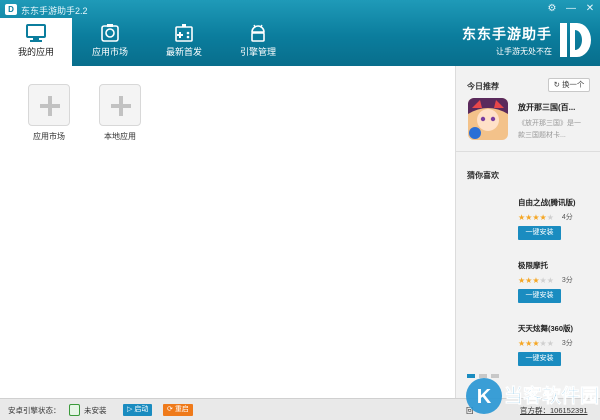 The width and height of the screenshot is (600, 420). What do you see at coordinates (488, 119) in the screenshot?
I see `game-cover-icon` at bounding box center [488, 119].